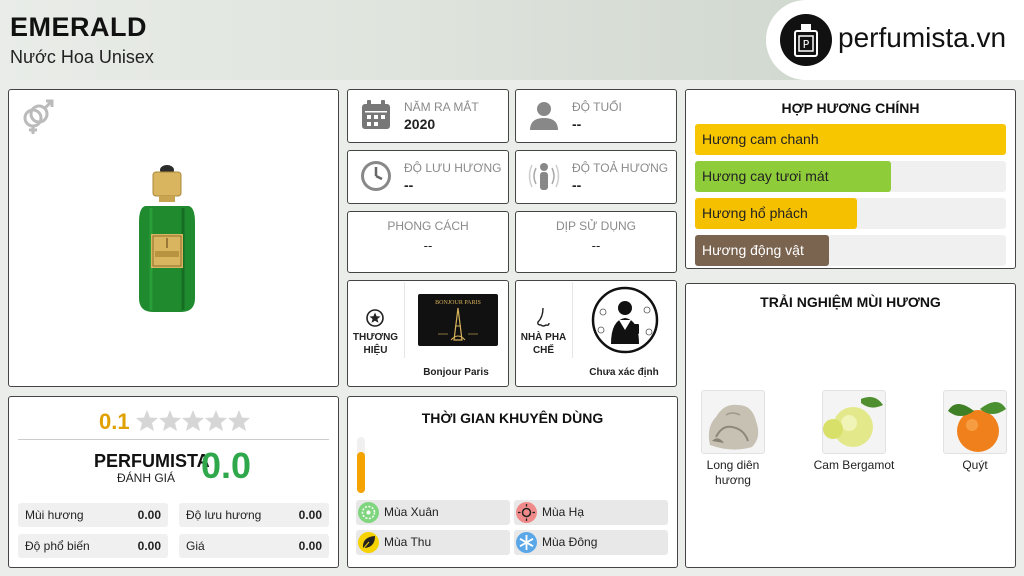 The image size is (1024, 576). What do you see at coordinates (544, 176) in the screenshot?
I see `sillage-person-icon` at bounding box center [544, 176].